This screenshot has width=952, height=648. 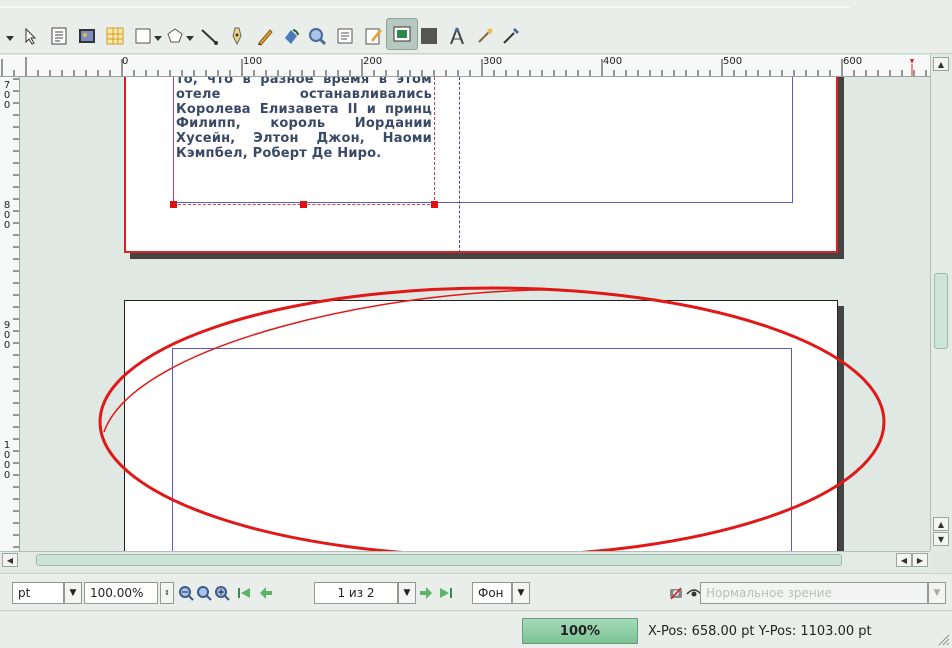 What do you see at coordinates (613, 61) in the screenshot?
I see `ruler-label-400: 400` at bounding box center [613, 61].